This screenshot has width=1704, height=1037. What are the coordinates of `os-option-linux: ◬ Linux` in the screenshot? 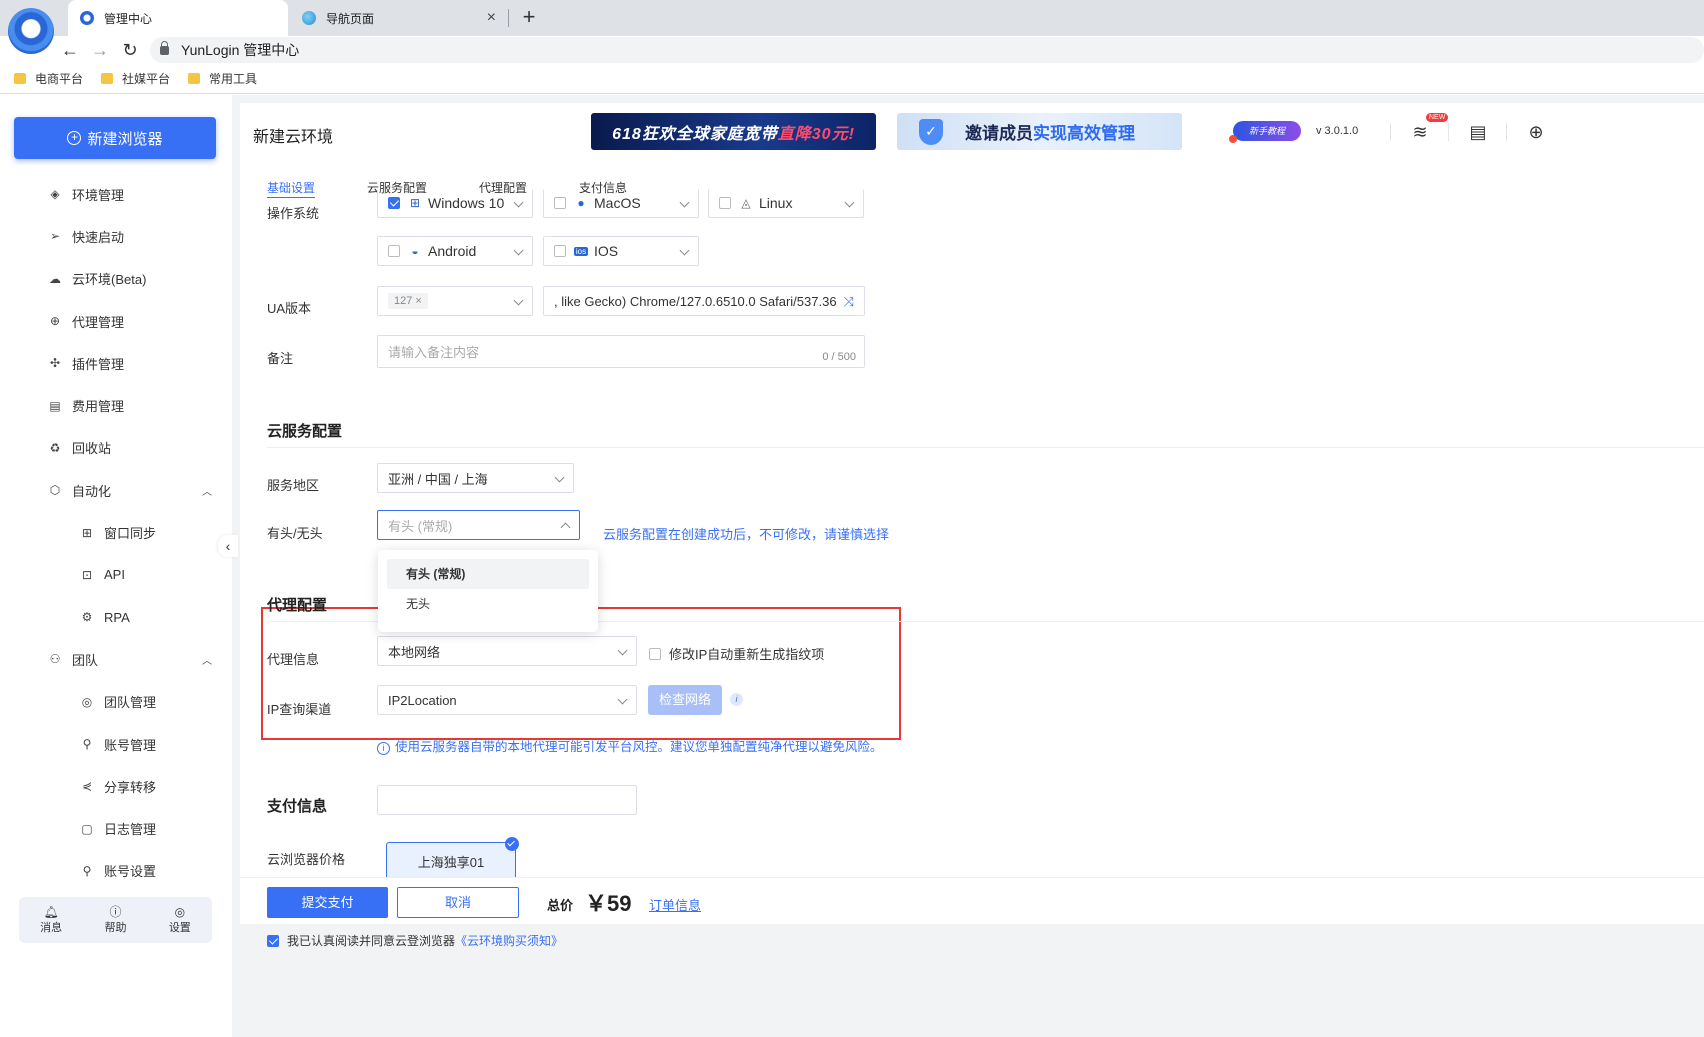 It's located at (786, 203).